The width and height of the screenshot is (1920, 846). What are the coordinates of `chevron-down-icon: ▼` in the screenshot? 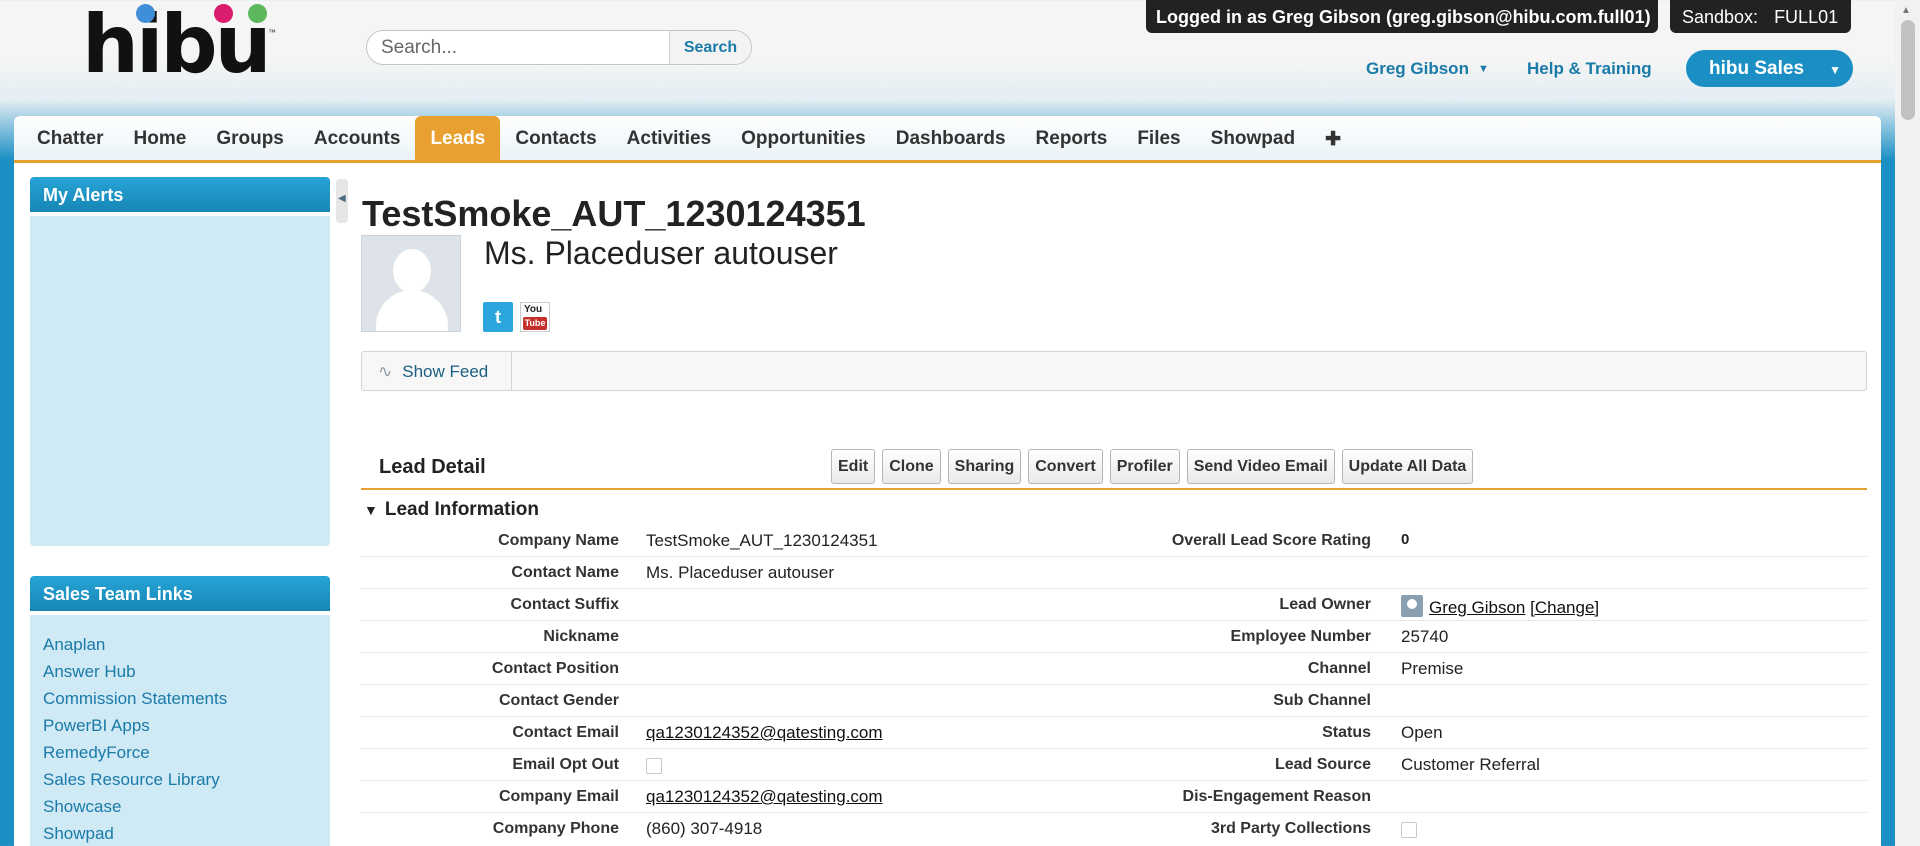 It's located at (1835, 70).